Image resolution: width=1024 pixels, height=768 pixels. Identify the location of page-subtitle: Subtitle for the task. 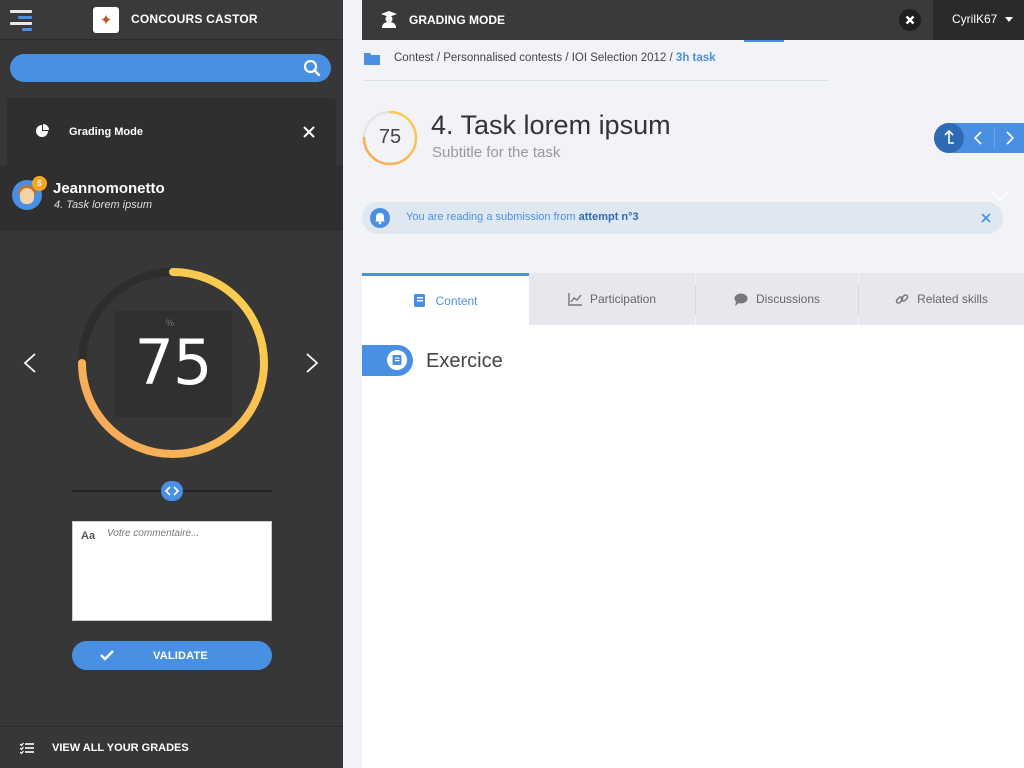
(496, 152).